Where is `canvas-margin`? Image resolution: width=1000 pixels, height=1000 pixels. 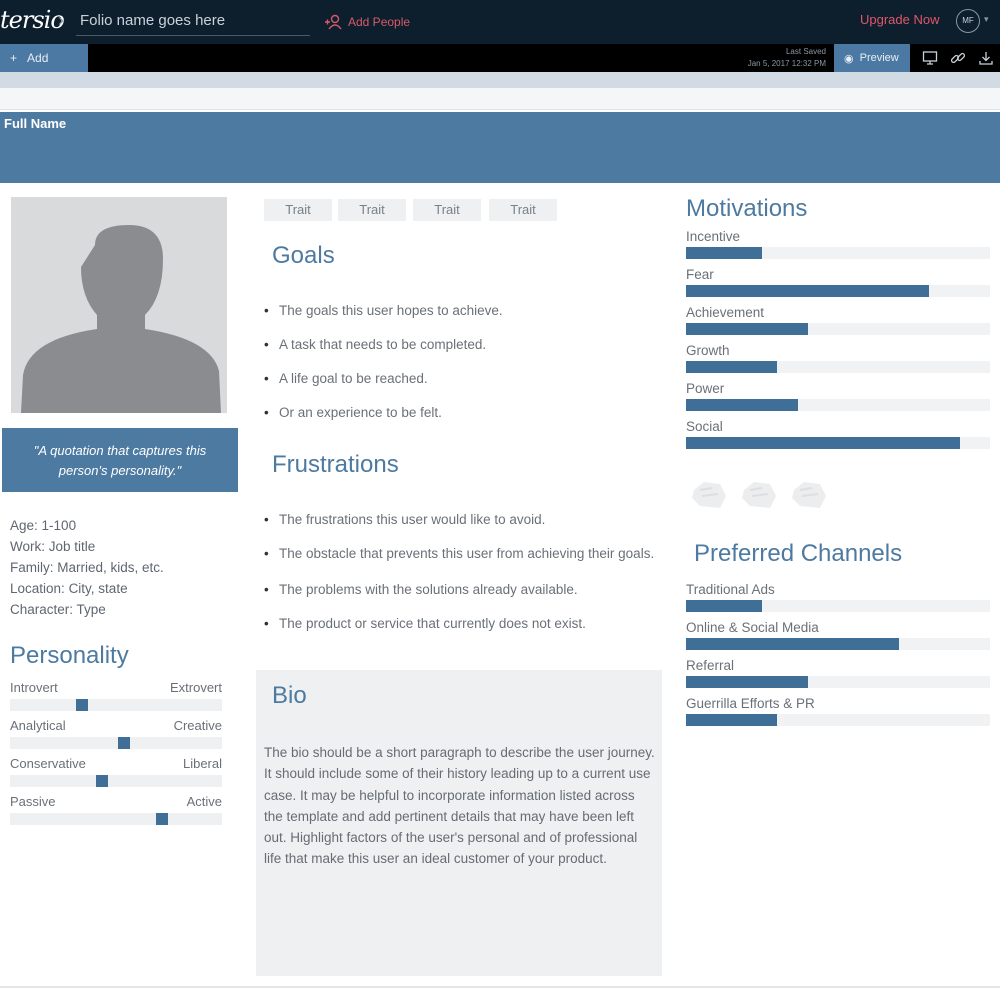
canvas-margin is located at coordinates (500, 99).